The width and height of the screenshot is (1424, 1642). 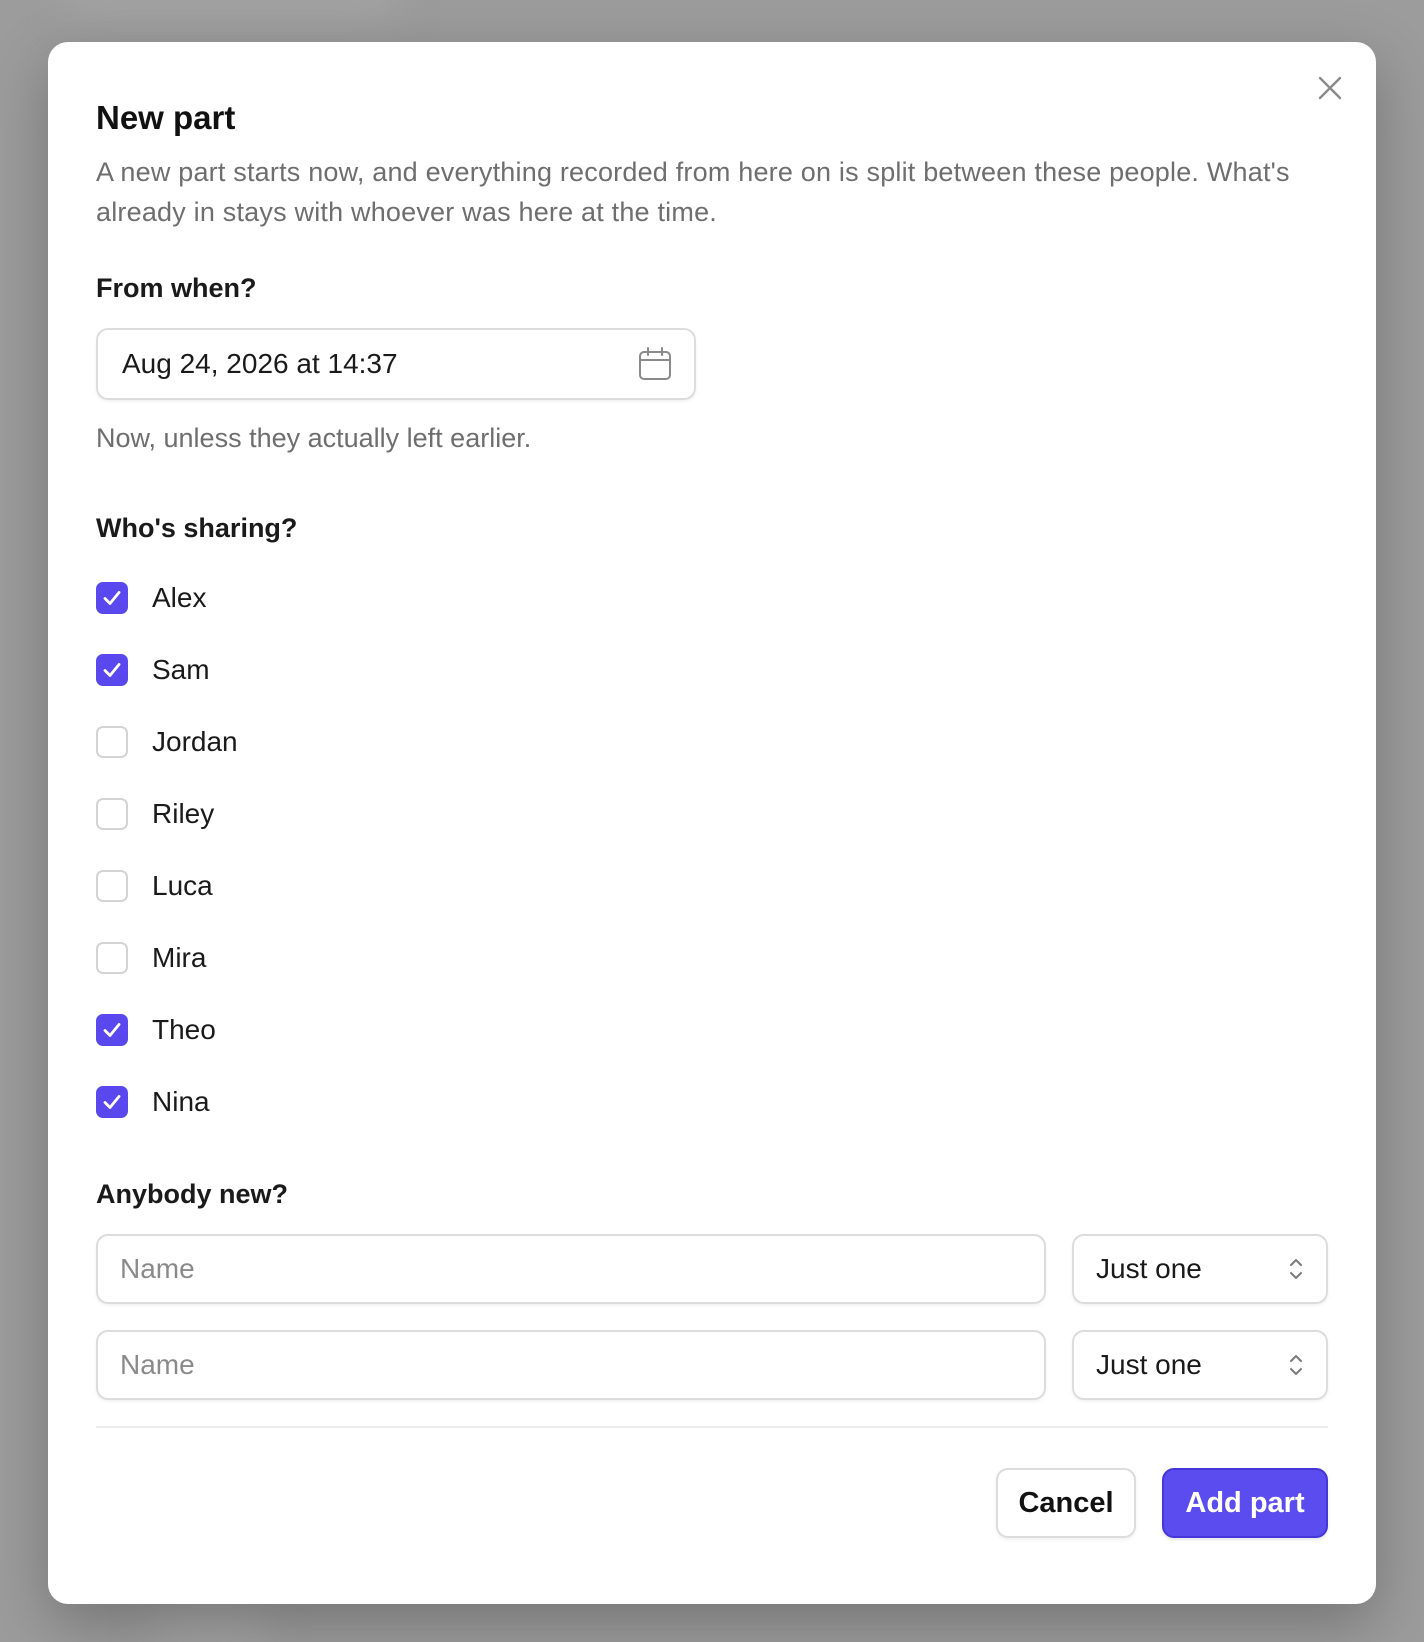 I want to click on dialog-footer: Cancel Add part, so click(x=712, y=1503).